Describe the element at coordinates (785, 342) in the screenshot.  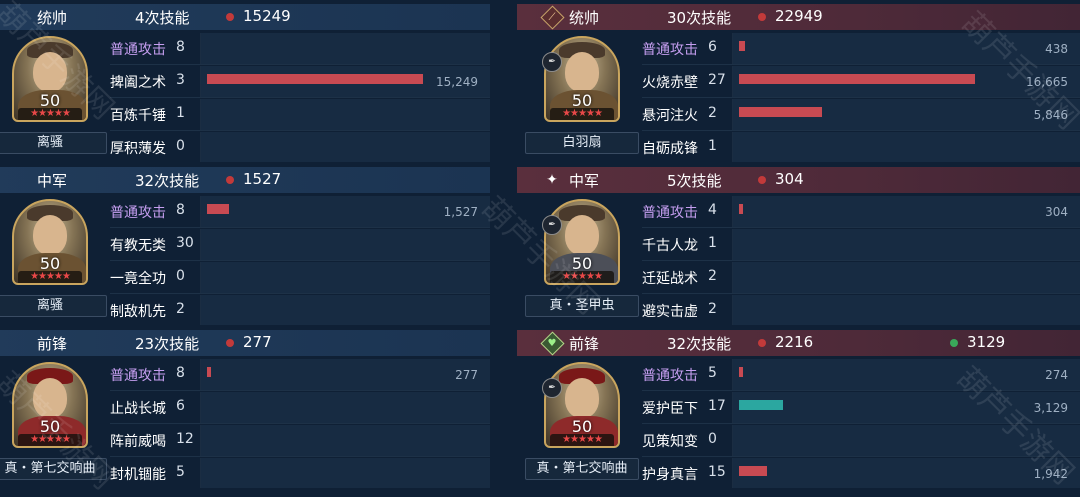
I see `damage-total: 2216` at that location.